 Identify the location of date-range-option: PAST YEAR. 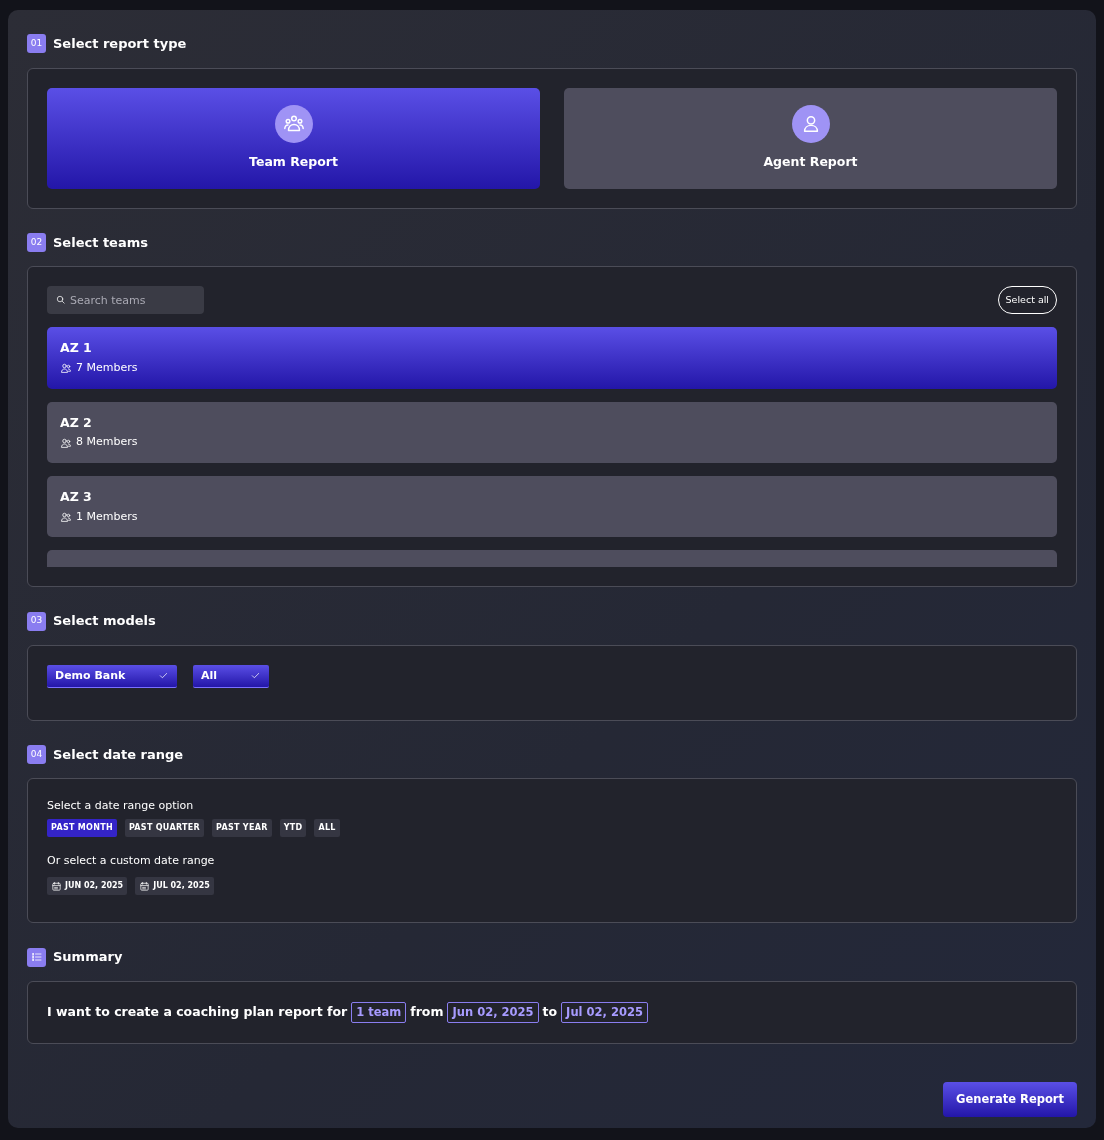
(242, 827).